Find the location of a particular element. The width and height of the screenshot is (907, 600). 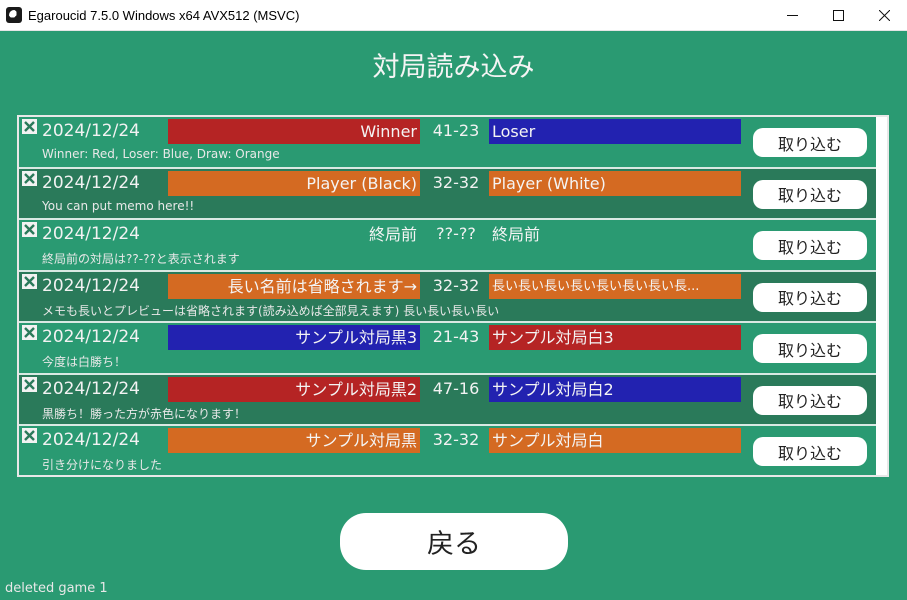

game-score: 21-43 is located at coordinates (456, 336).